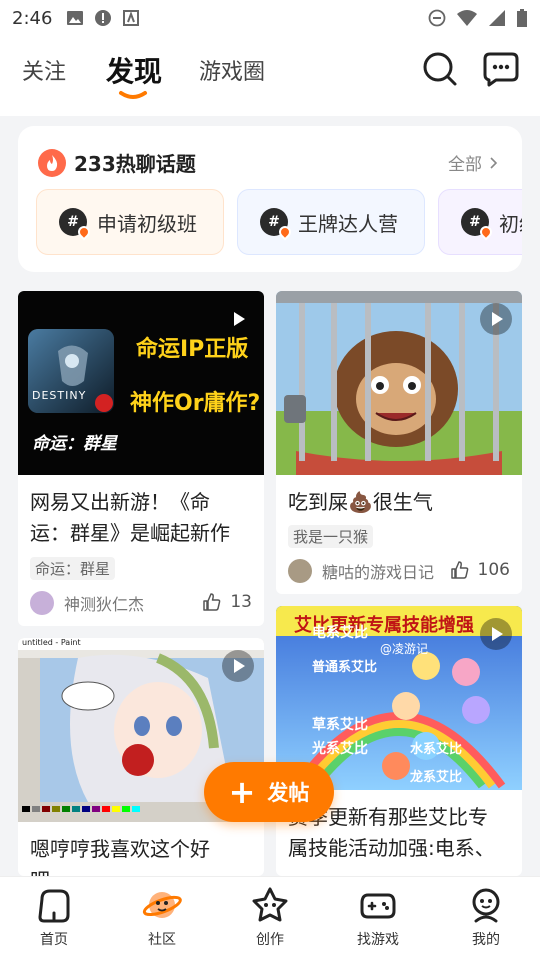 The width and height of the screenshot is (540, 960). What do you see at coordinates (340, 725) in the screenshot?
I see `thumb-label: 草系艾比` at bounding box center [340, 725].